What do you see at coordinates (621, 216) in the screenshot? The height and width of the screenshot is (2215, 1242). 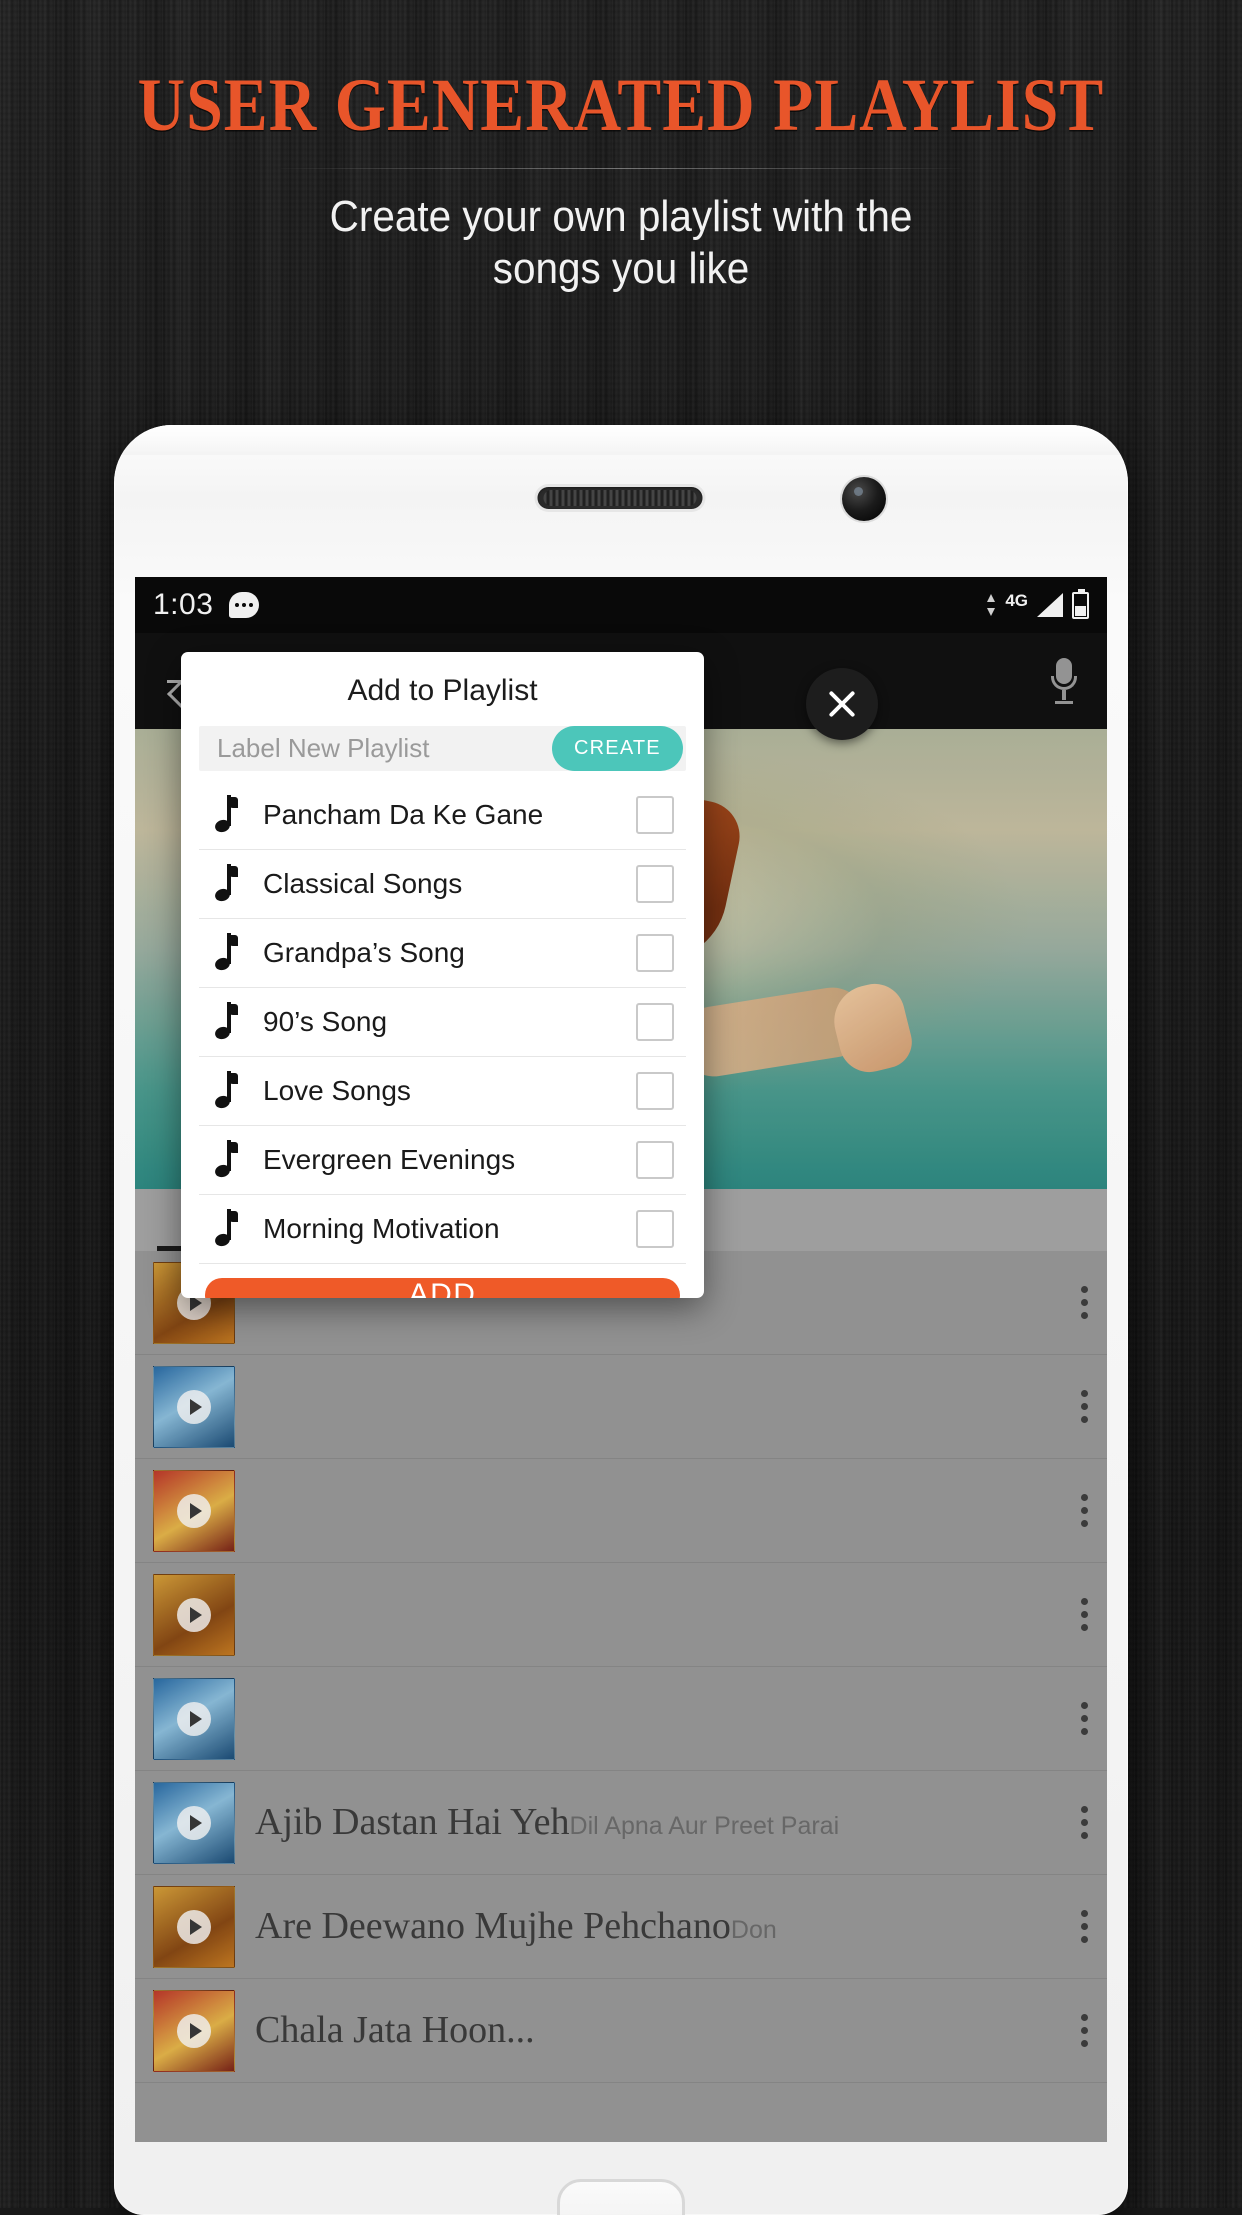 I see `subtitle-line-1: Create your own playlist with the` at bounding box center [621, 216].